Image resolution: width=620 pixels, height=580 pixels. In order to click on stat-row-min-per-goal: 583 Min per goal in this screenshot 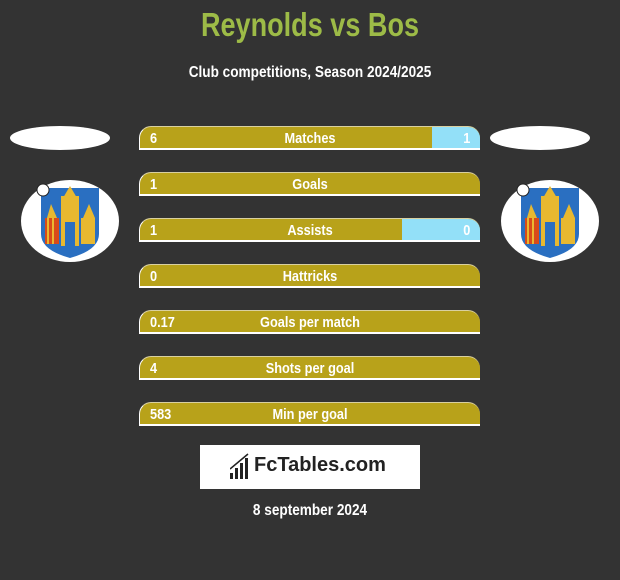, I will do `click(309, 414)`.